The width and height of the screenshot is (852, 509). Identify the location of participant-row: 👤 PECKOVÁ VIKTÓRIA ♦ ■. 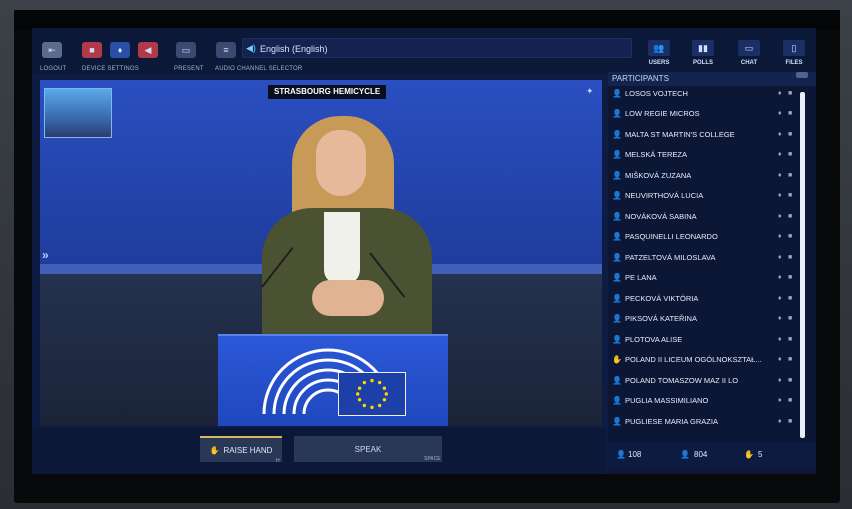
(705, 298).